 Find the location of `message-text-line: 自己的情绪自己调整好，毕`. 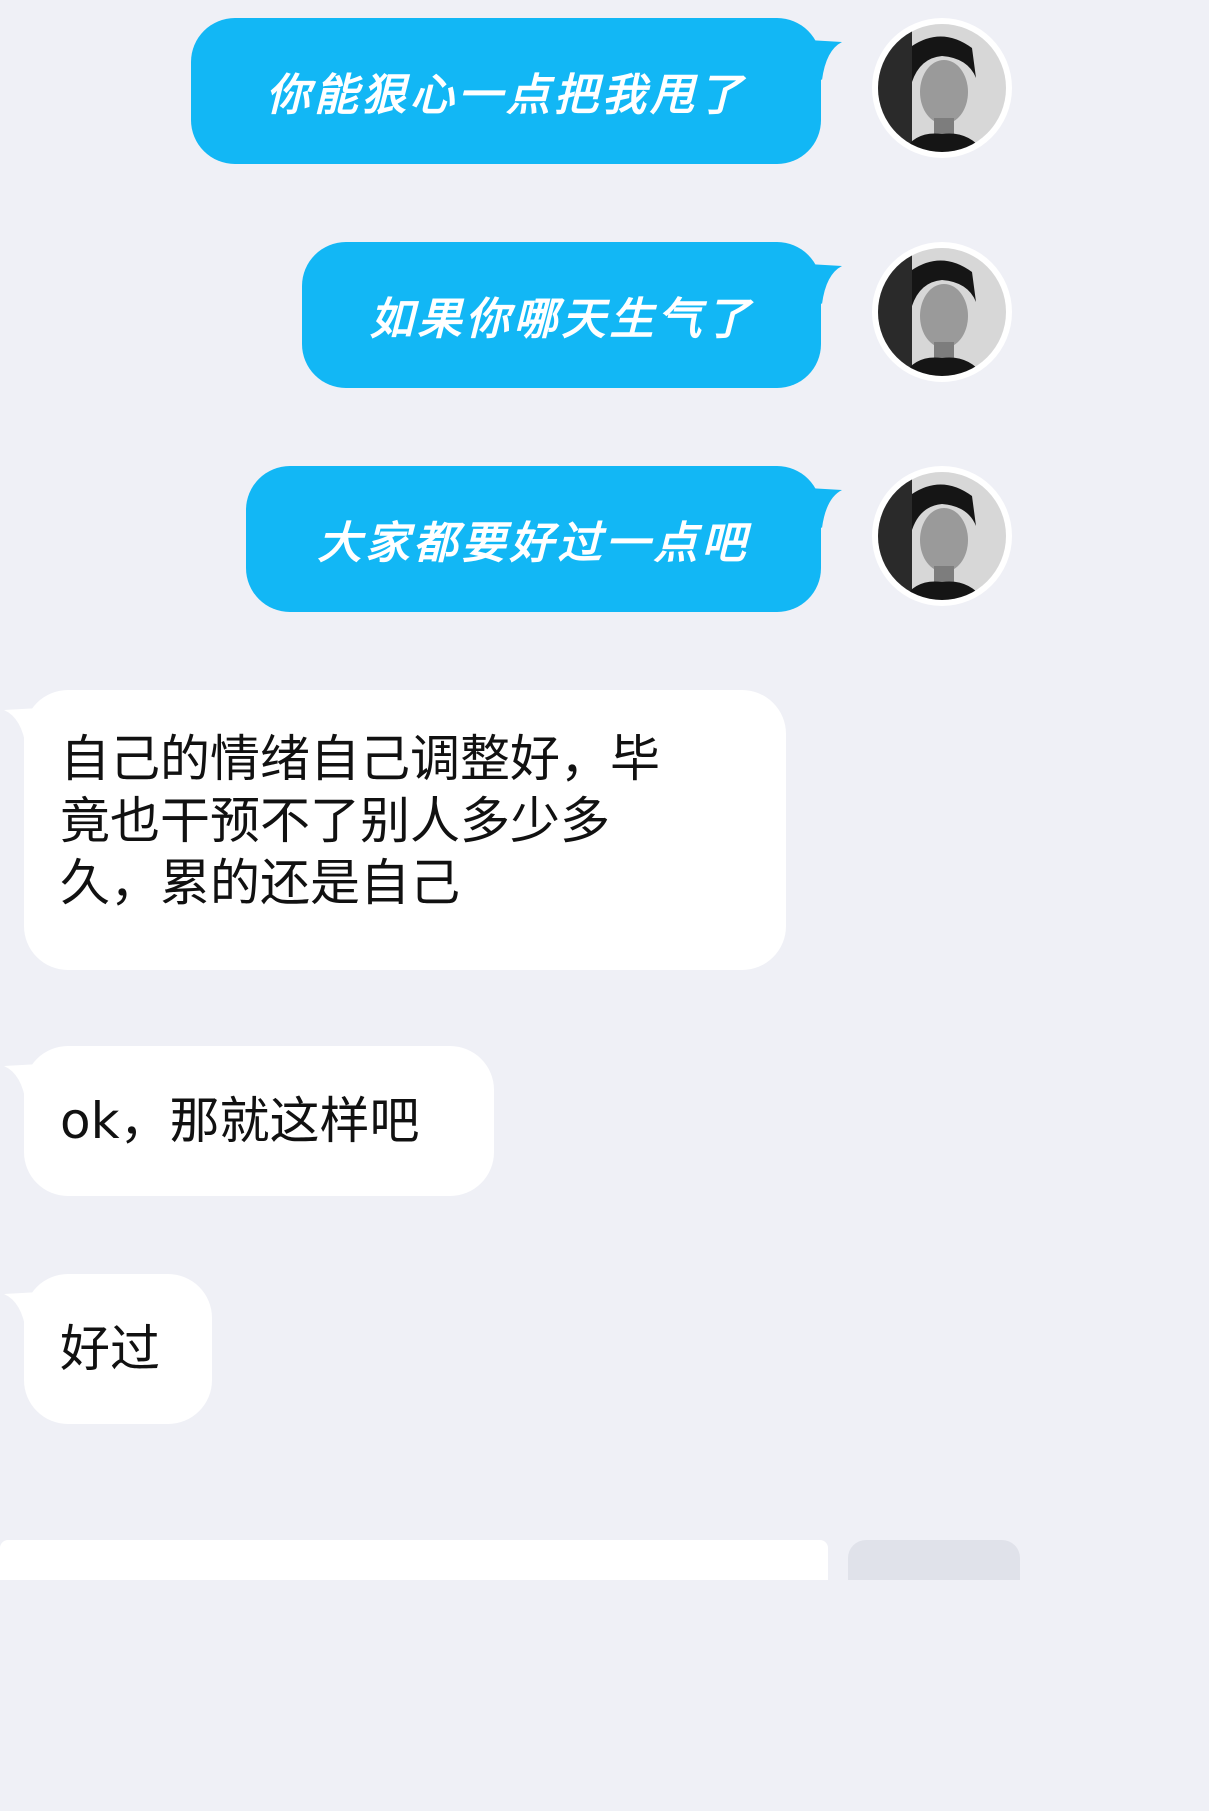

message-text-line: 自己的情绪自己调整好，毕 is located at coordinates (360, 759).